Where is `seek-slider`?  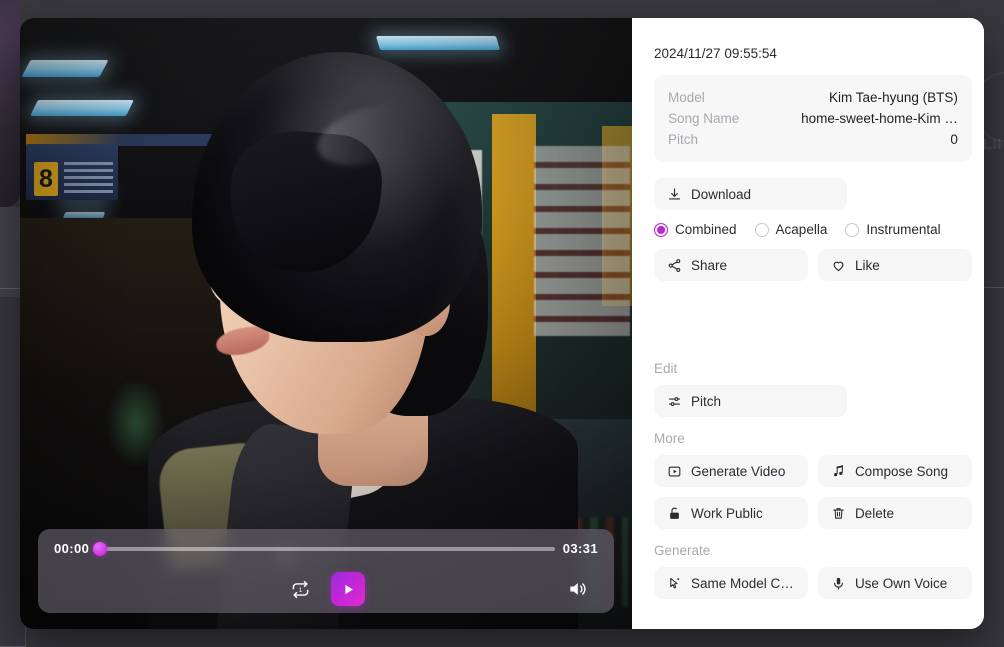 seek-slider is located at coordinates (324, 548).